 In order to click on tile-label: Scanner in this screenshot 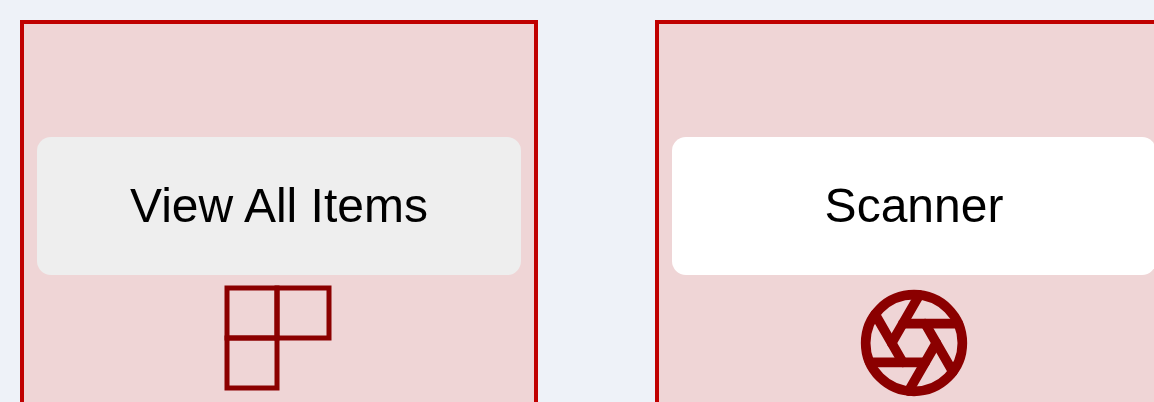, I will do `click(913, 206)`.